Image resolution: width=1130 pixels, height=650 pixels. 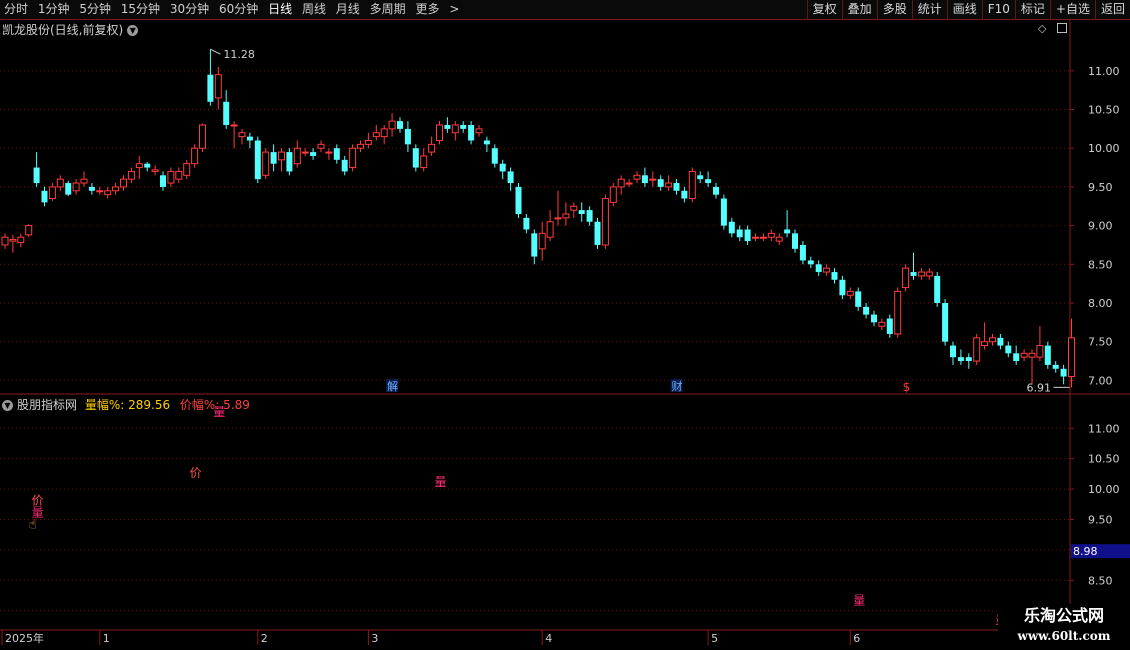 What do you see at coordinates (1104, 71) in the screenshot?
I see `price-tick-label: 11.00` at bounding box center [1104, 71].